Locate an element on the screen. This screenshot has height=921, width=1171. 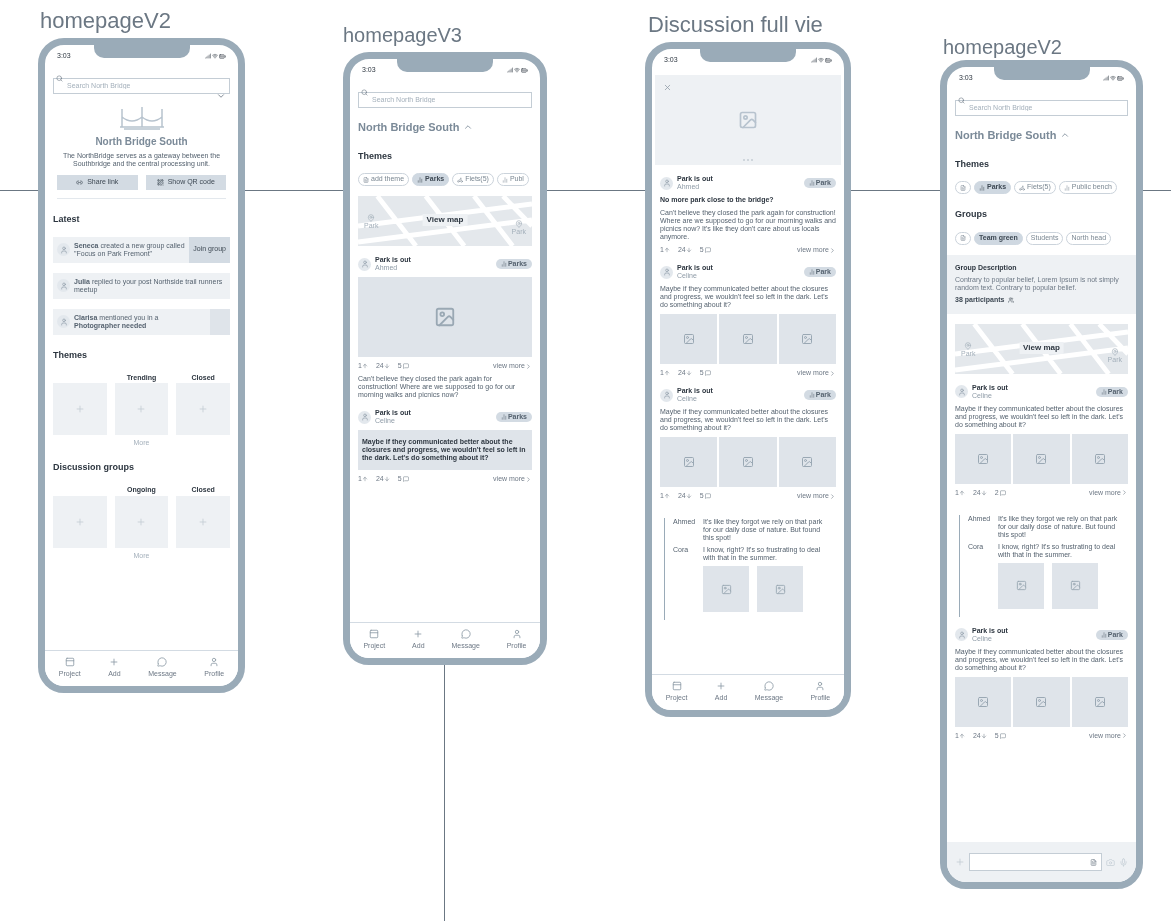
artboard-title: Discussion full vie is located at coordinates (735, 25).